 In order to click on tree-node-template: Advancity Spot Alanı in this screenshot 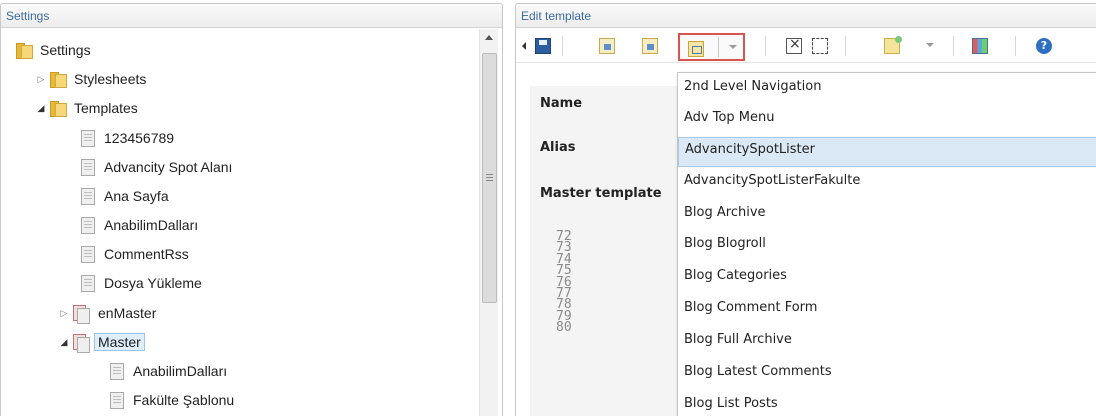, I will do `click(156, 167)`.